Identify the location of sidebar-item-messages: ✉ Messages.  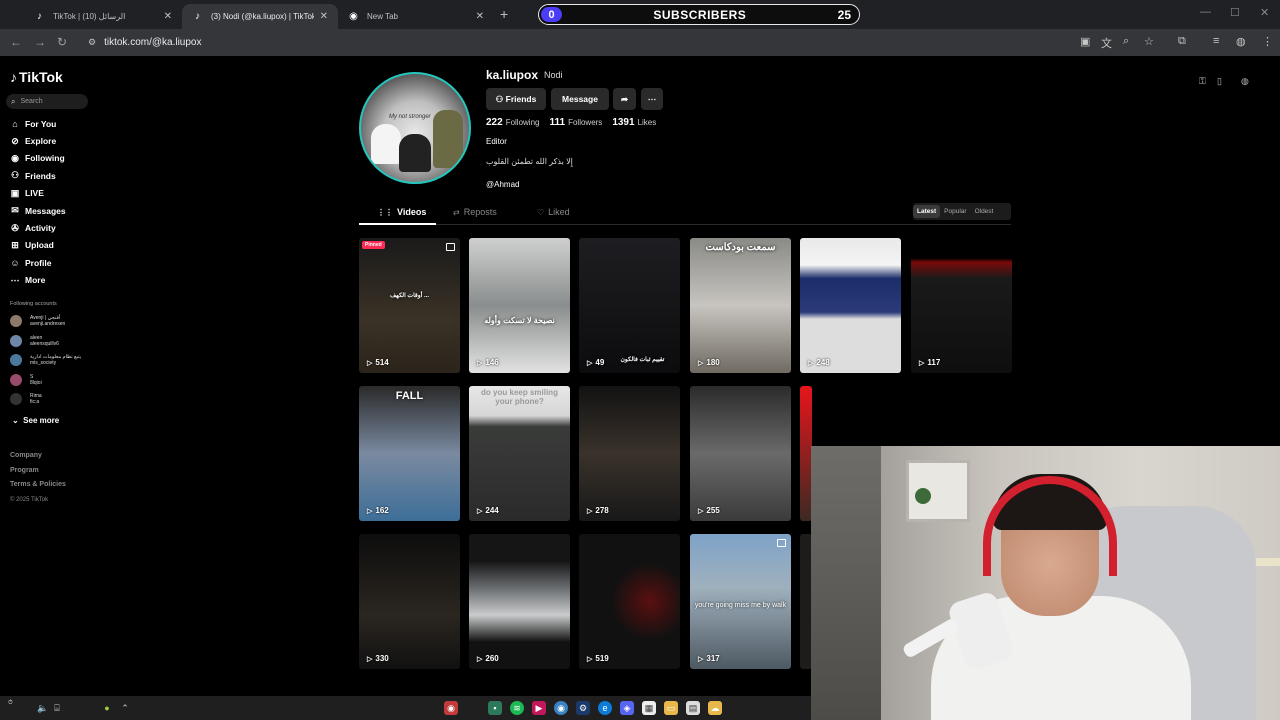
(37, 210).